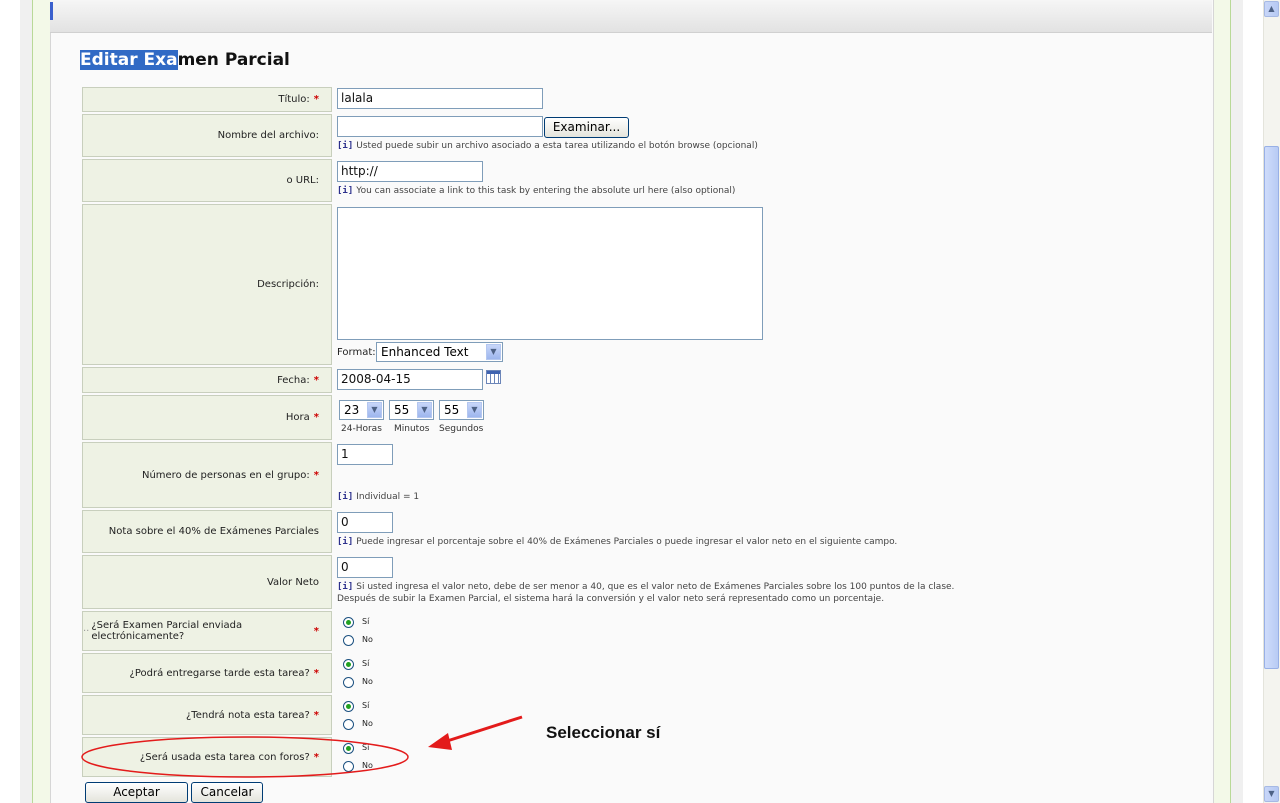  I want to click on scroll-down-icon: ▼, so click(1271, 794).